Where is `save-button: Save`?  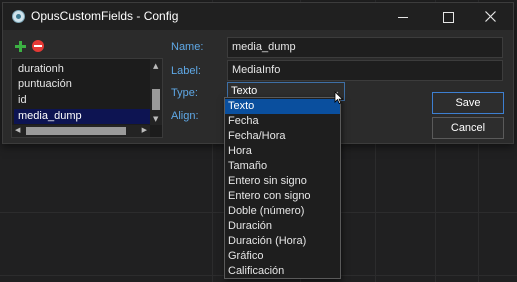 save-button: Save is located at coordinates (468, 103).